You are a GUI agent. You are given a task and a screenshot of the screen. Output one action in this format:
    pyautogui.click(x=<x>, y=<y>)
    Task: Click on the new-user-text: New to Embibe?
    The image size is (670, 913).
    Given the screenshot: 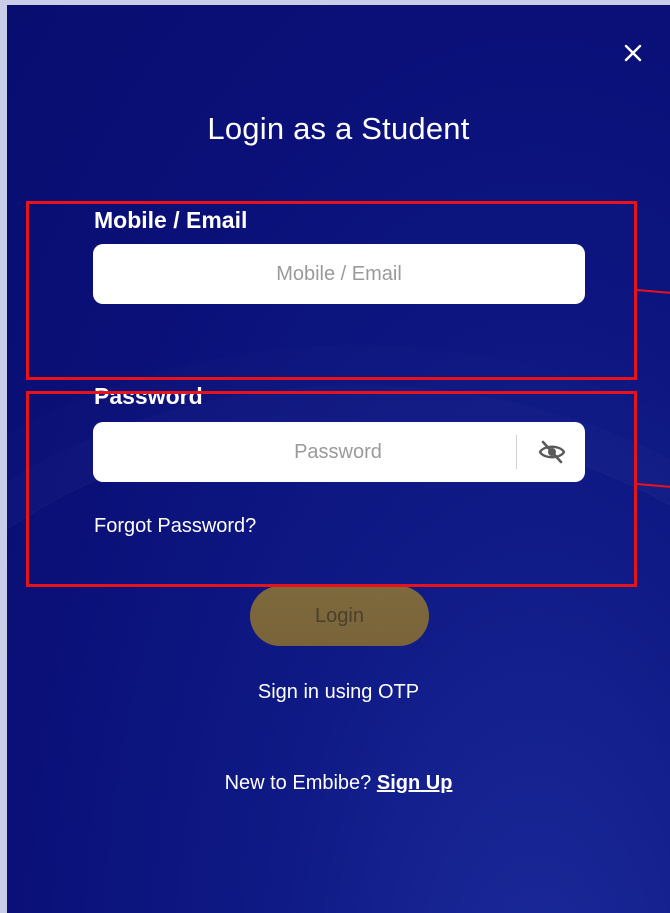 What is the action you would take?
    pyautogui.click(x=298, y=783)
    